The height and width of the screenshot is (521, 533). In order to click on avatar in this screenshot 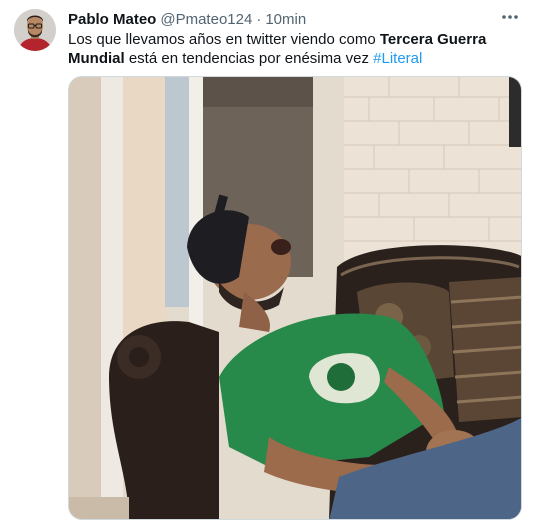, I will do `click(35, 30)`.